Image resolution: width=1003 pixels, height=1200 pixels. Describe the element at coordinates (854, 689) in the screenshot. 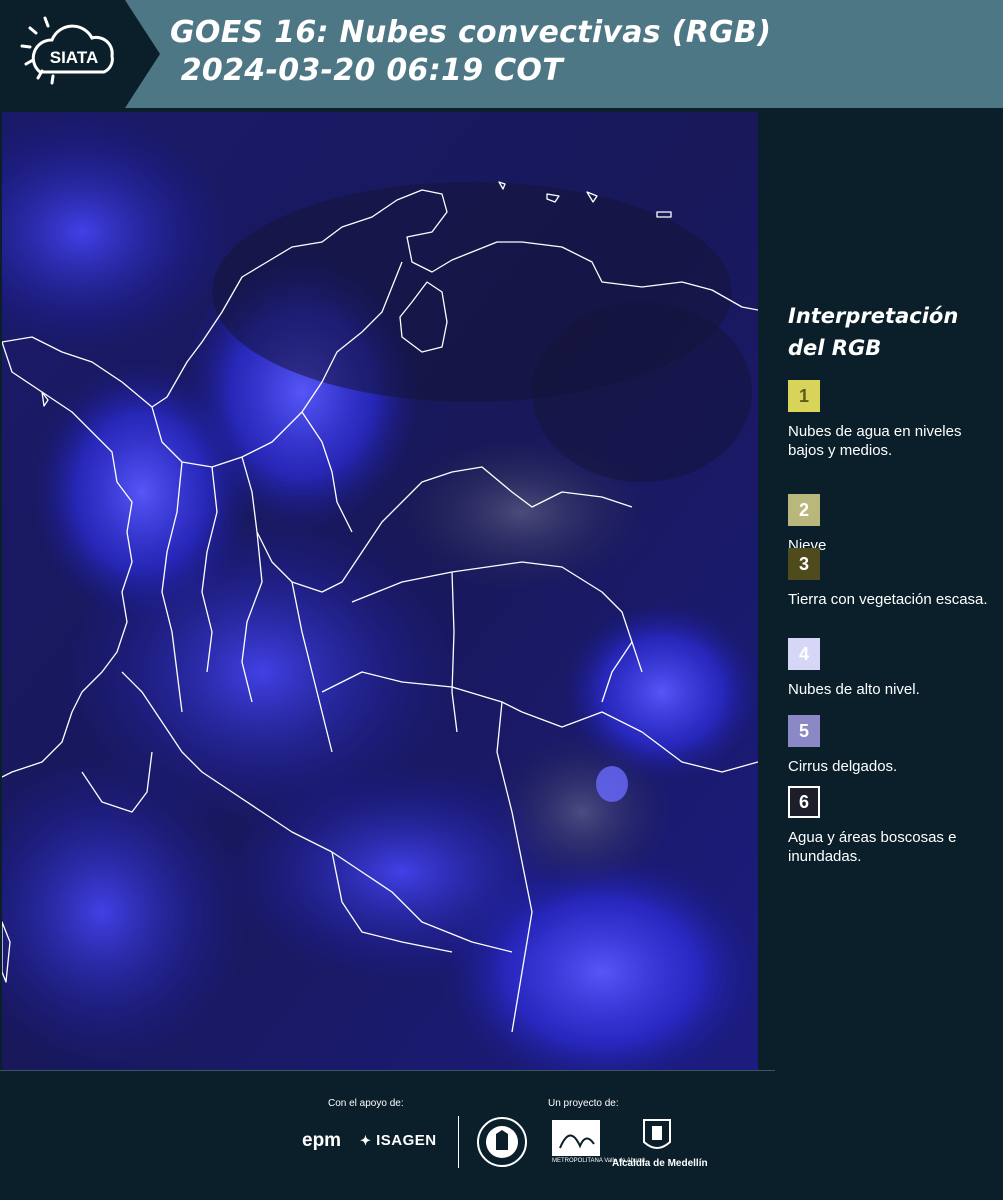

I see `legend-label: Nubes de alto nivel.` at that location.